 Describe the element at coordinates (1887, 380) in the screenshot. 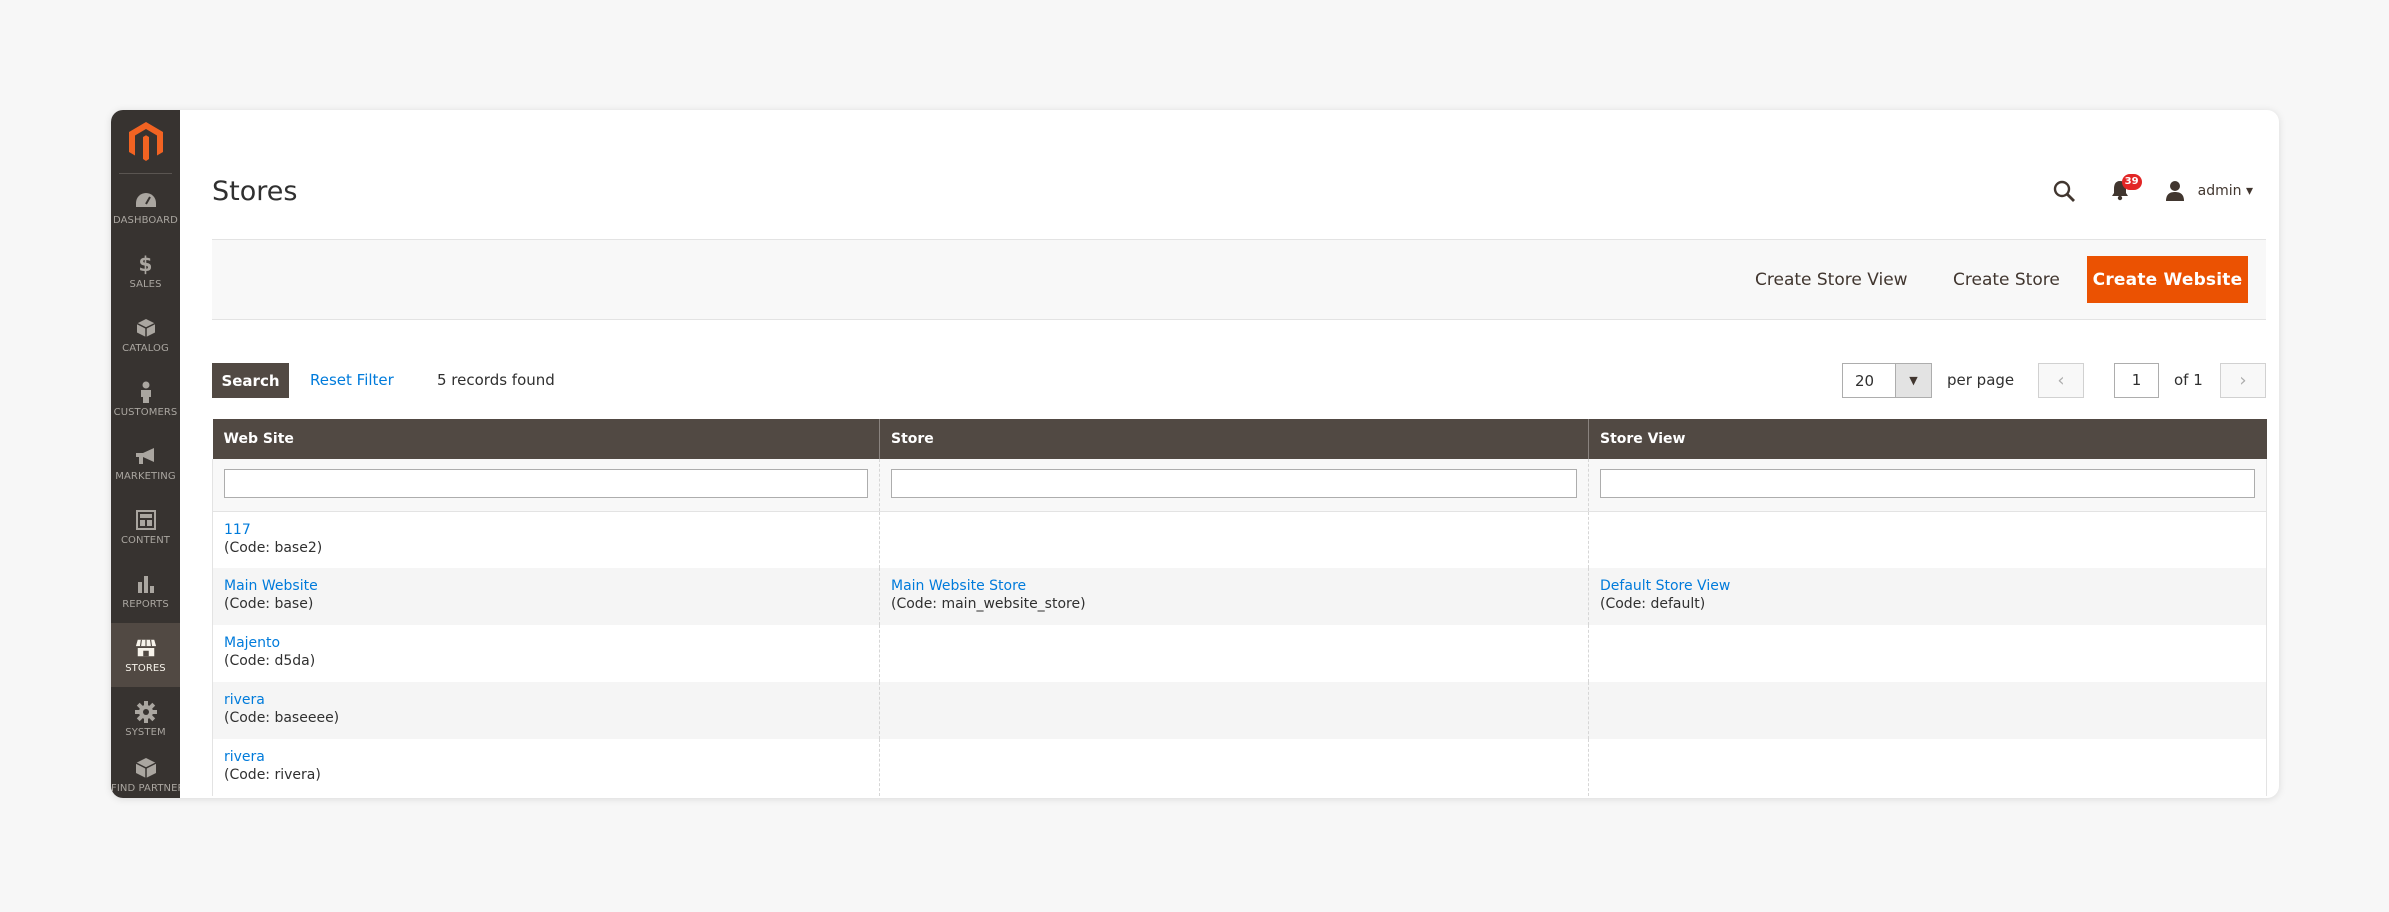

I see `per-page-select: 20 ▼` at that location.